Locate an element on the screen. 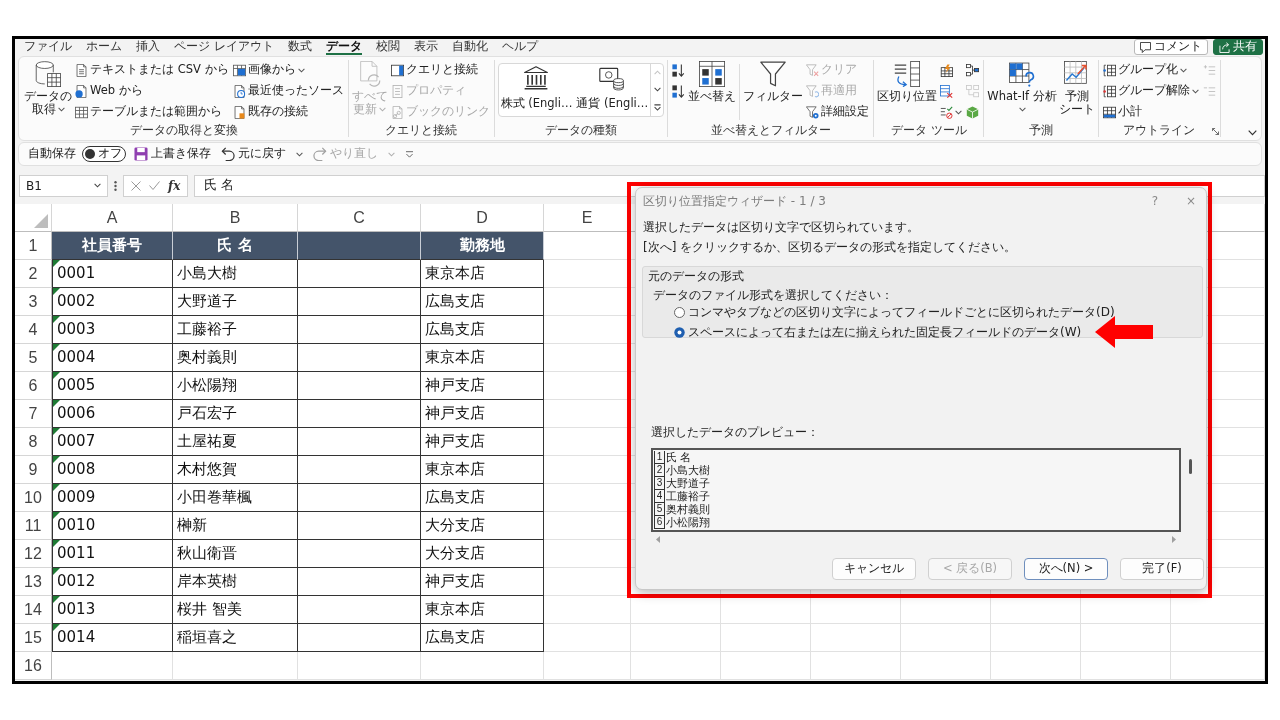 This screenshot has height=720, width=1280. sort-descending-icon is located at coordinates (679, 91).